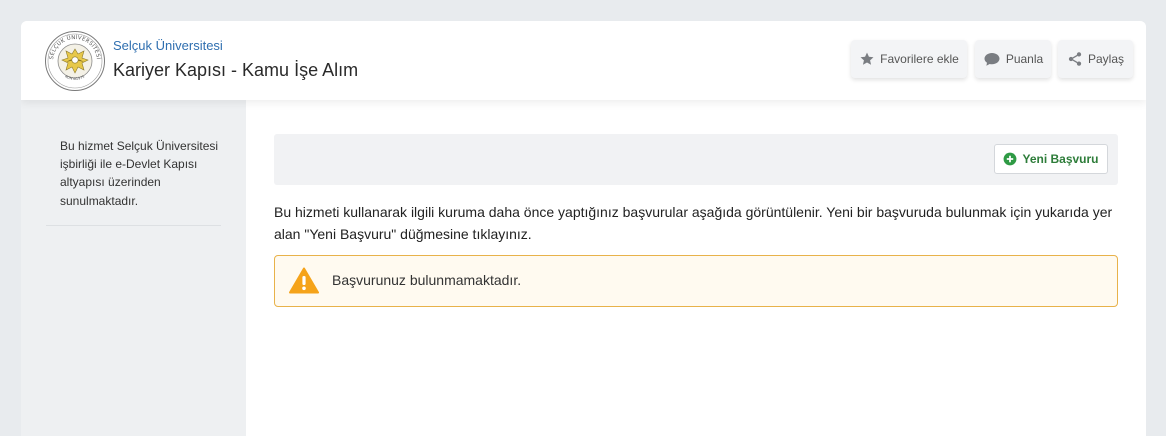  Describe the element at coordinates (867, 58) in the screenshot. I see `star-icon` at that location.